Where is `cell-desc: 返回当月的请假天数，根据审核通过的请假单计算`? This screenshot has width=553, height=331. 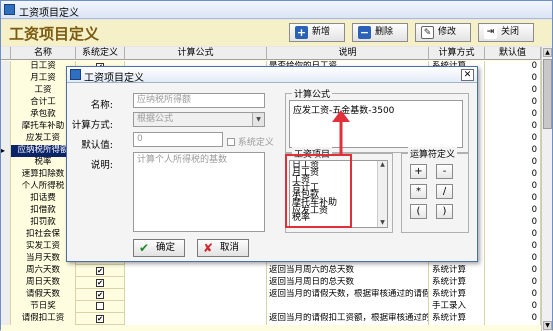 cell-desc: 返回当月的请假天数，根据审核通过的请假单计算 is located at coordinates (348, 295).